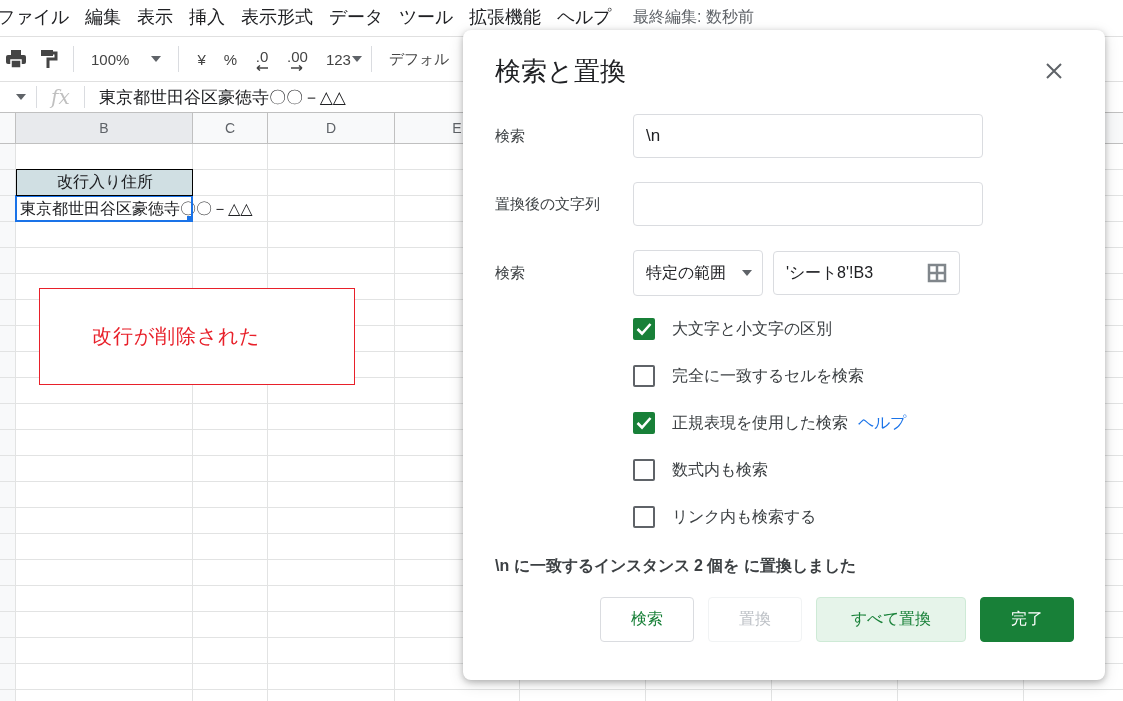  Describe the element at coordinates (207, 17) in the screenshot. I see `menu-item: 挿入` at that location.